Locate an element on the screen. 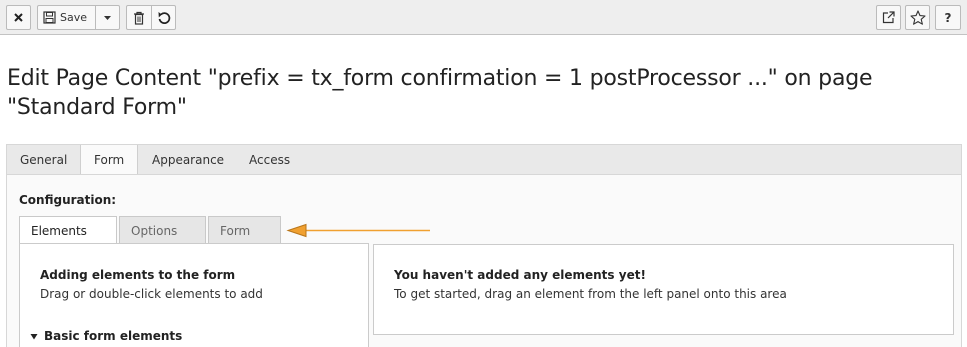 This screenshot has width=967, height=347. tab-label: Form is located at coordinates (109, 160).